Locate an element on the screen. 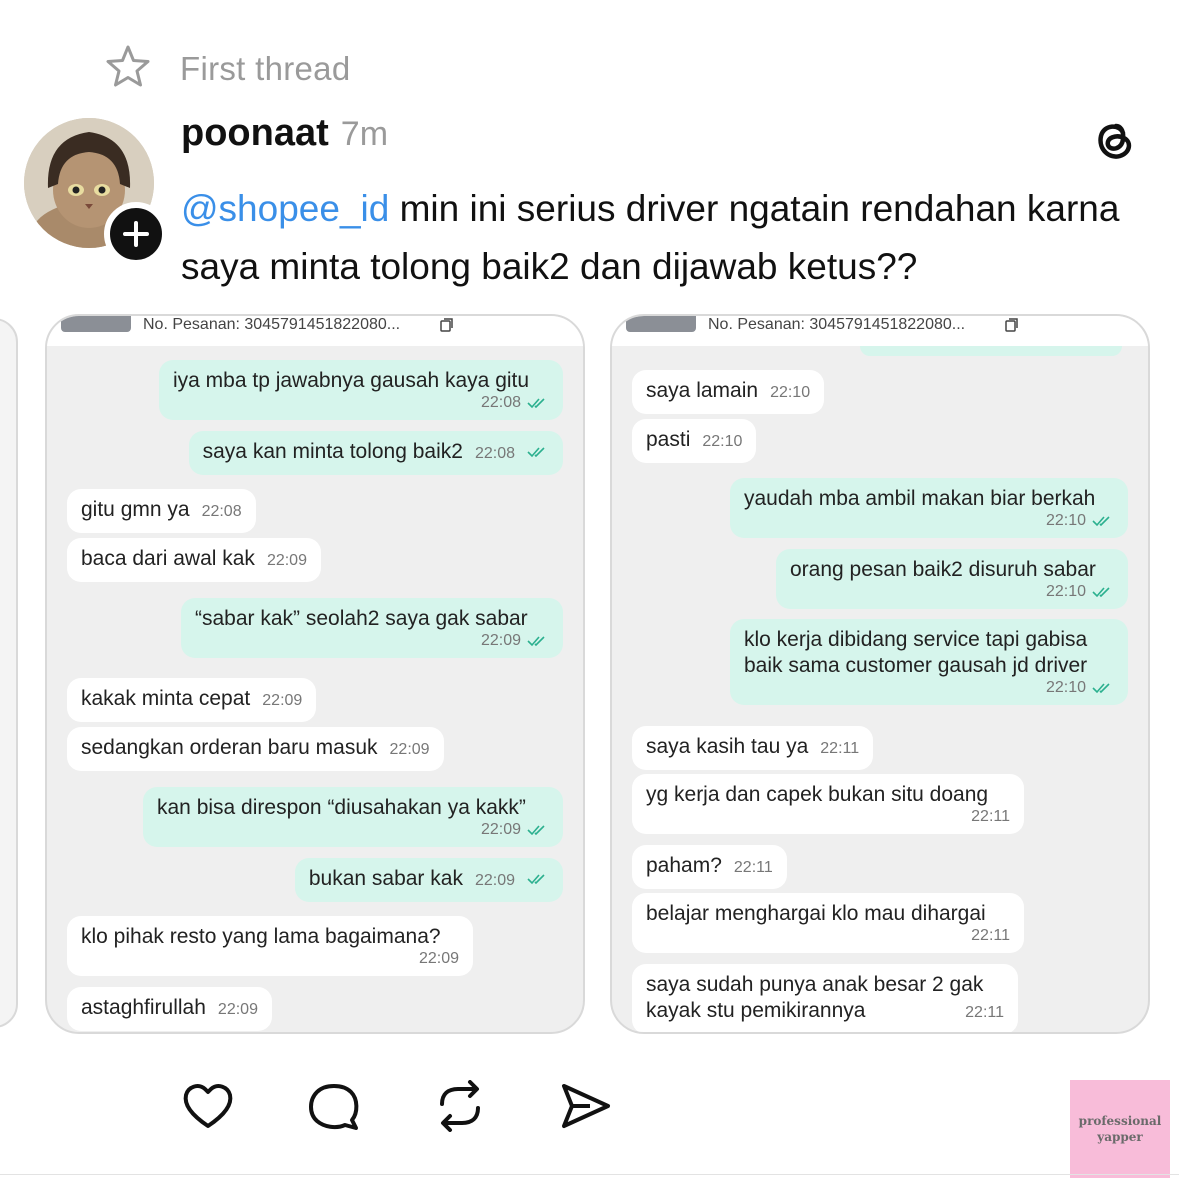 Image resolution: width=1179 pixels, height=1189 pixels. message-text: iya mba tp jawabnya gausah kaya gitu is located at coordinates (351, 380).